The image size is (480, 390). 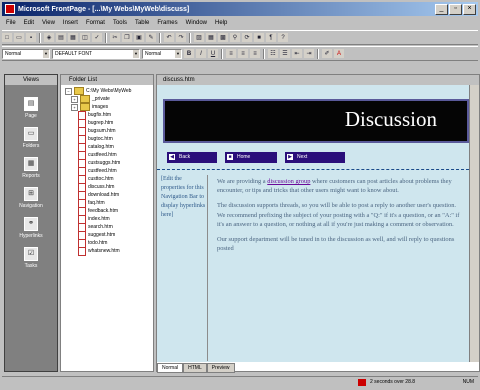 What do you see at coordinates (49, 37) in the screenshot?
I see `publish-icon: ◈` at bounding box center [49, 37].